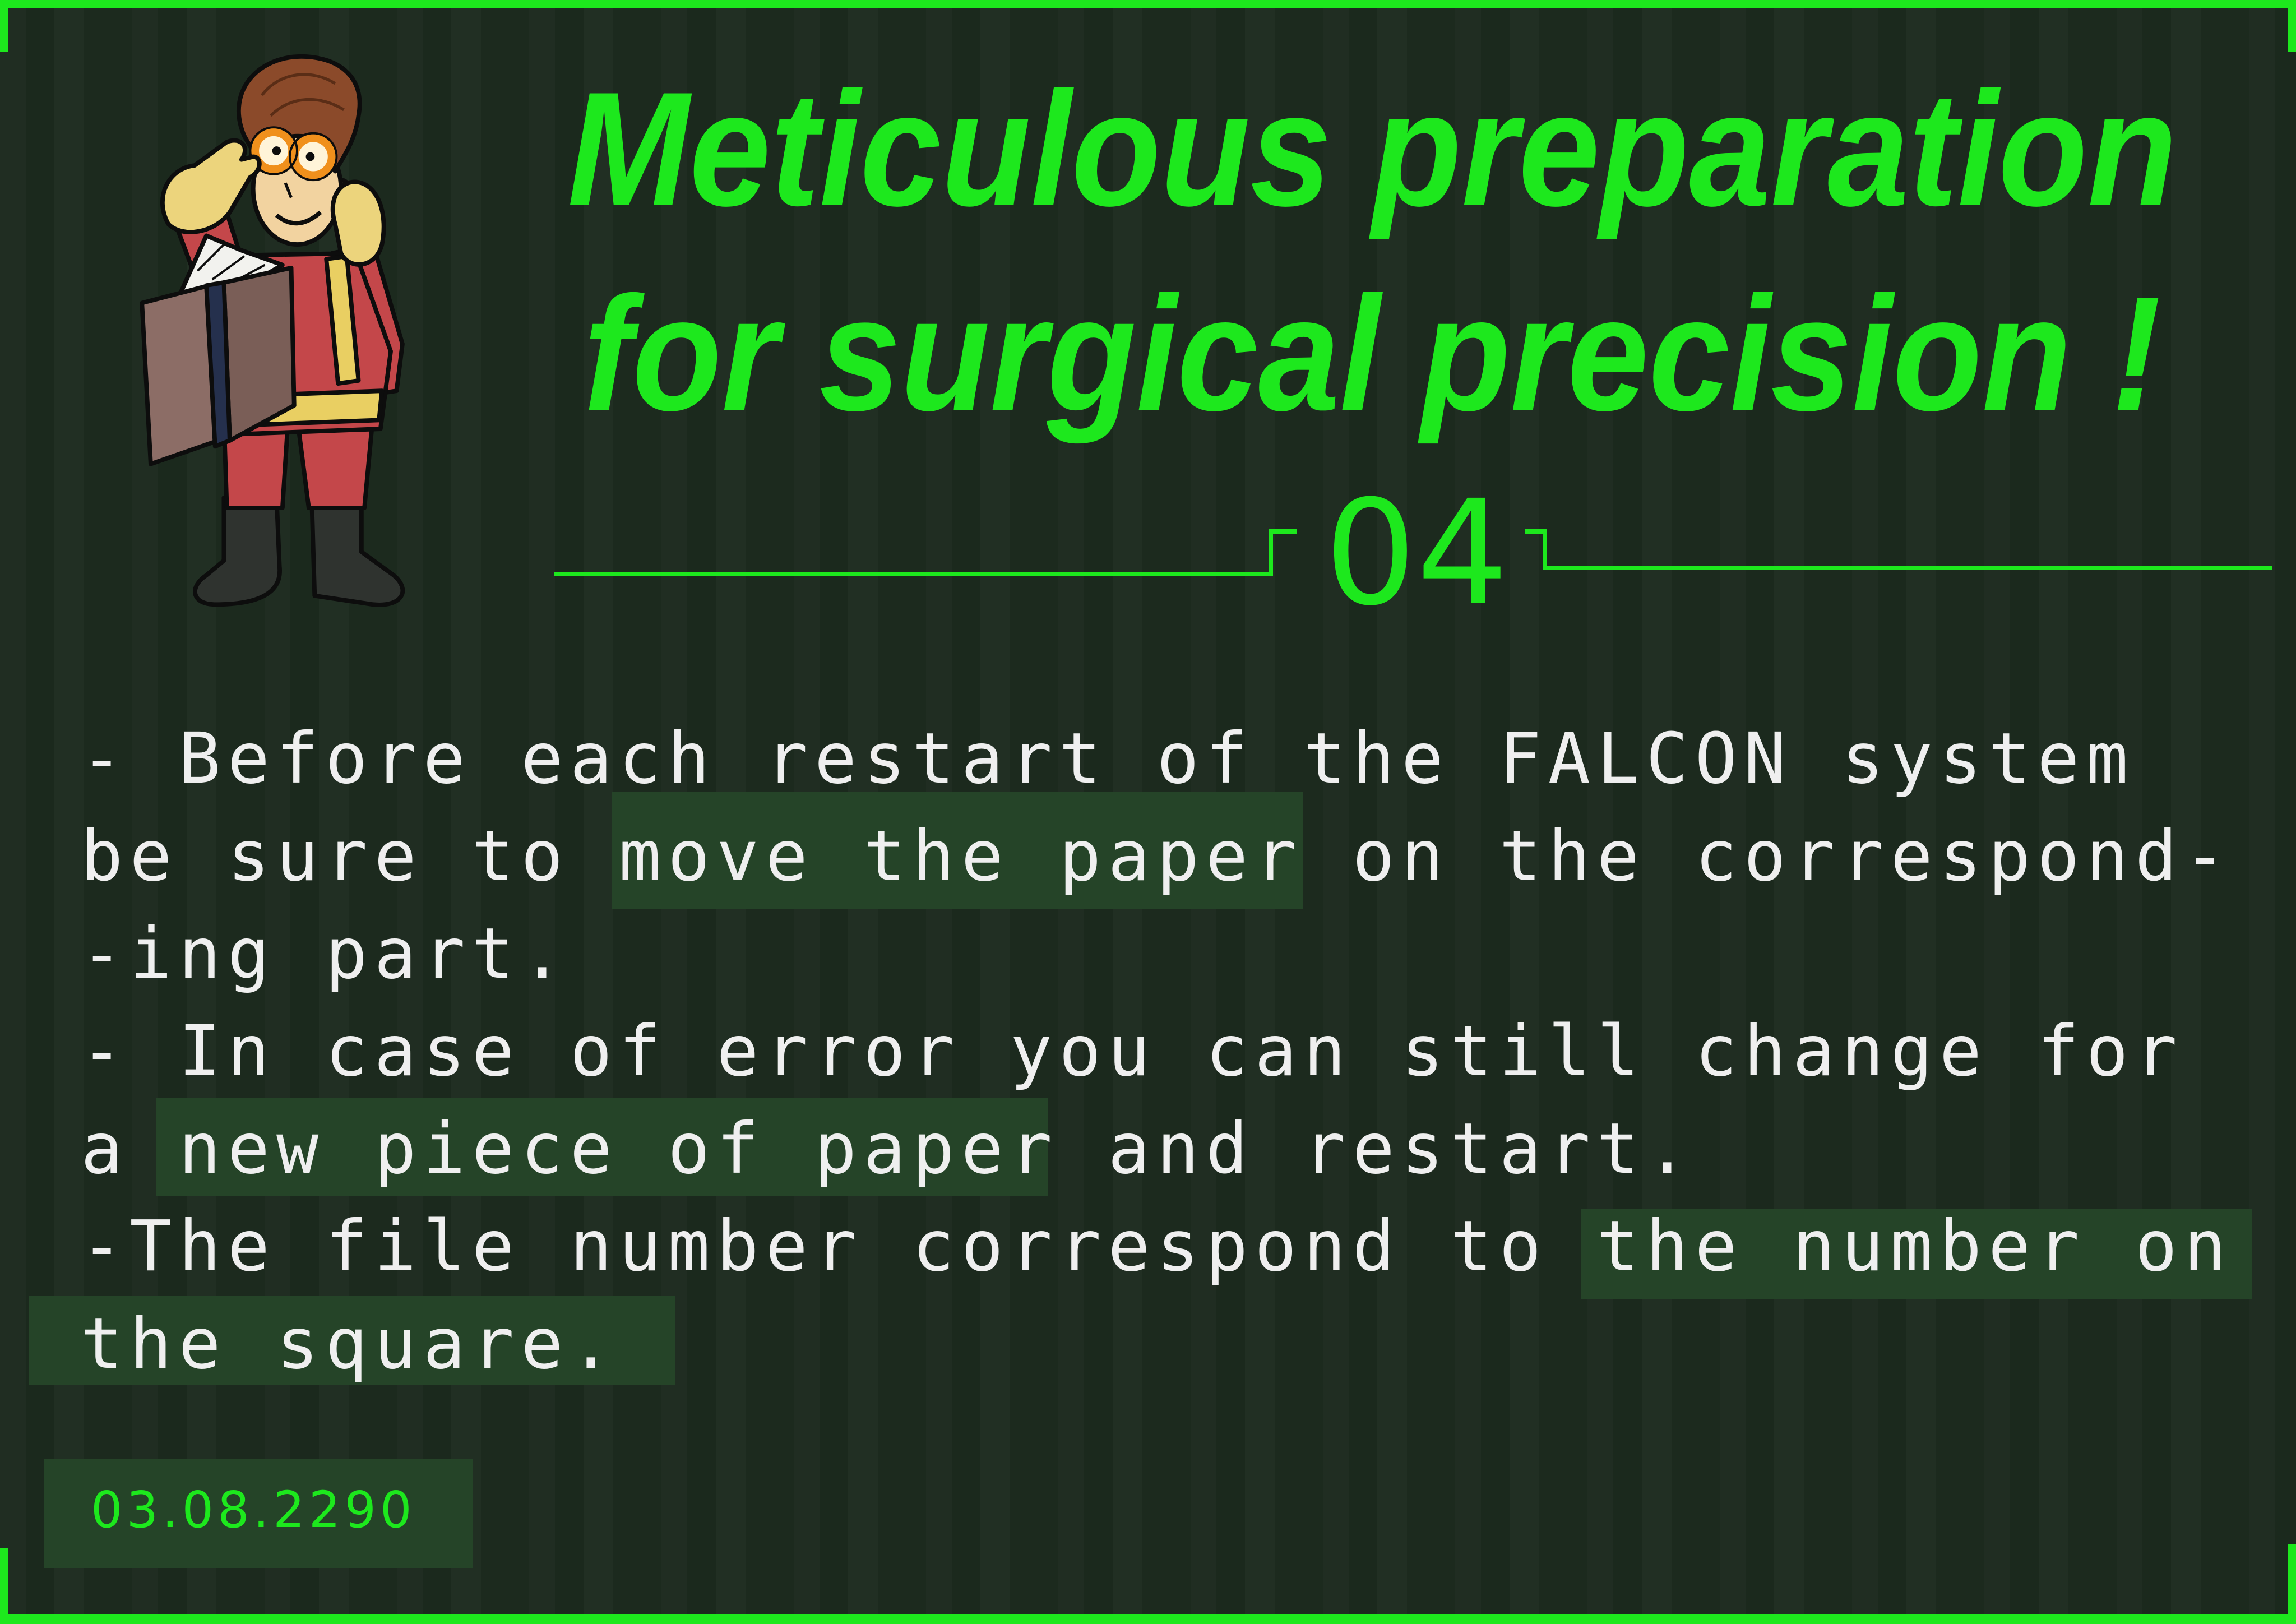 The height and width of the screenshot is (1624, 2296). What do you see at coordinates (253, 1509) in the screenshot?
I see `date-text: 03.08.2290` at bounding box center [253, 1509].